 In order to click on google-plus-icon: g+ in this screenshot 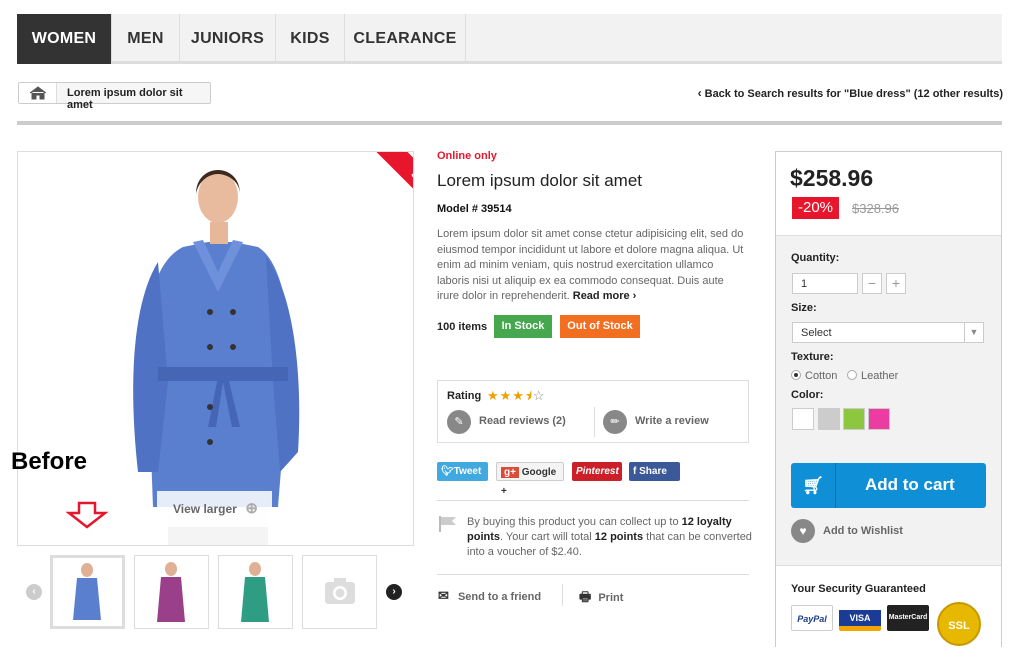, I will do `click(510, 472)`.